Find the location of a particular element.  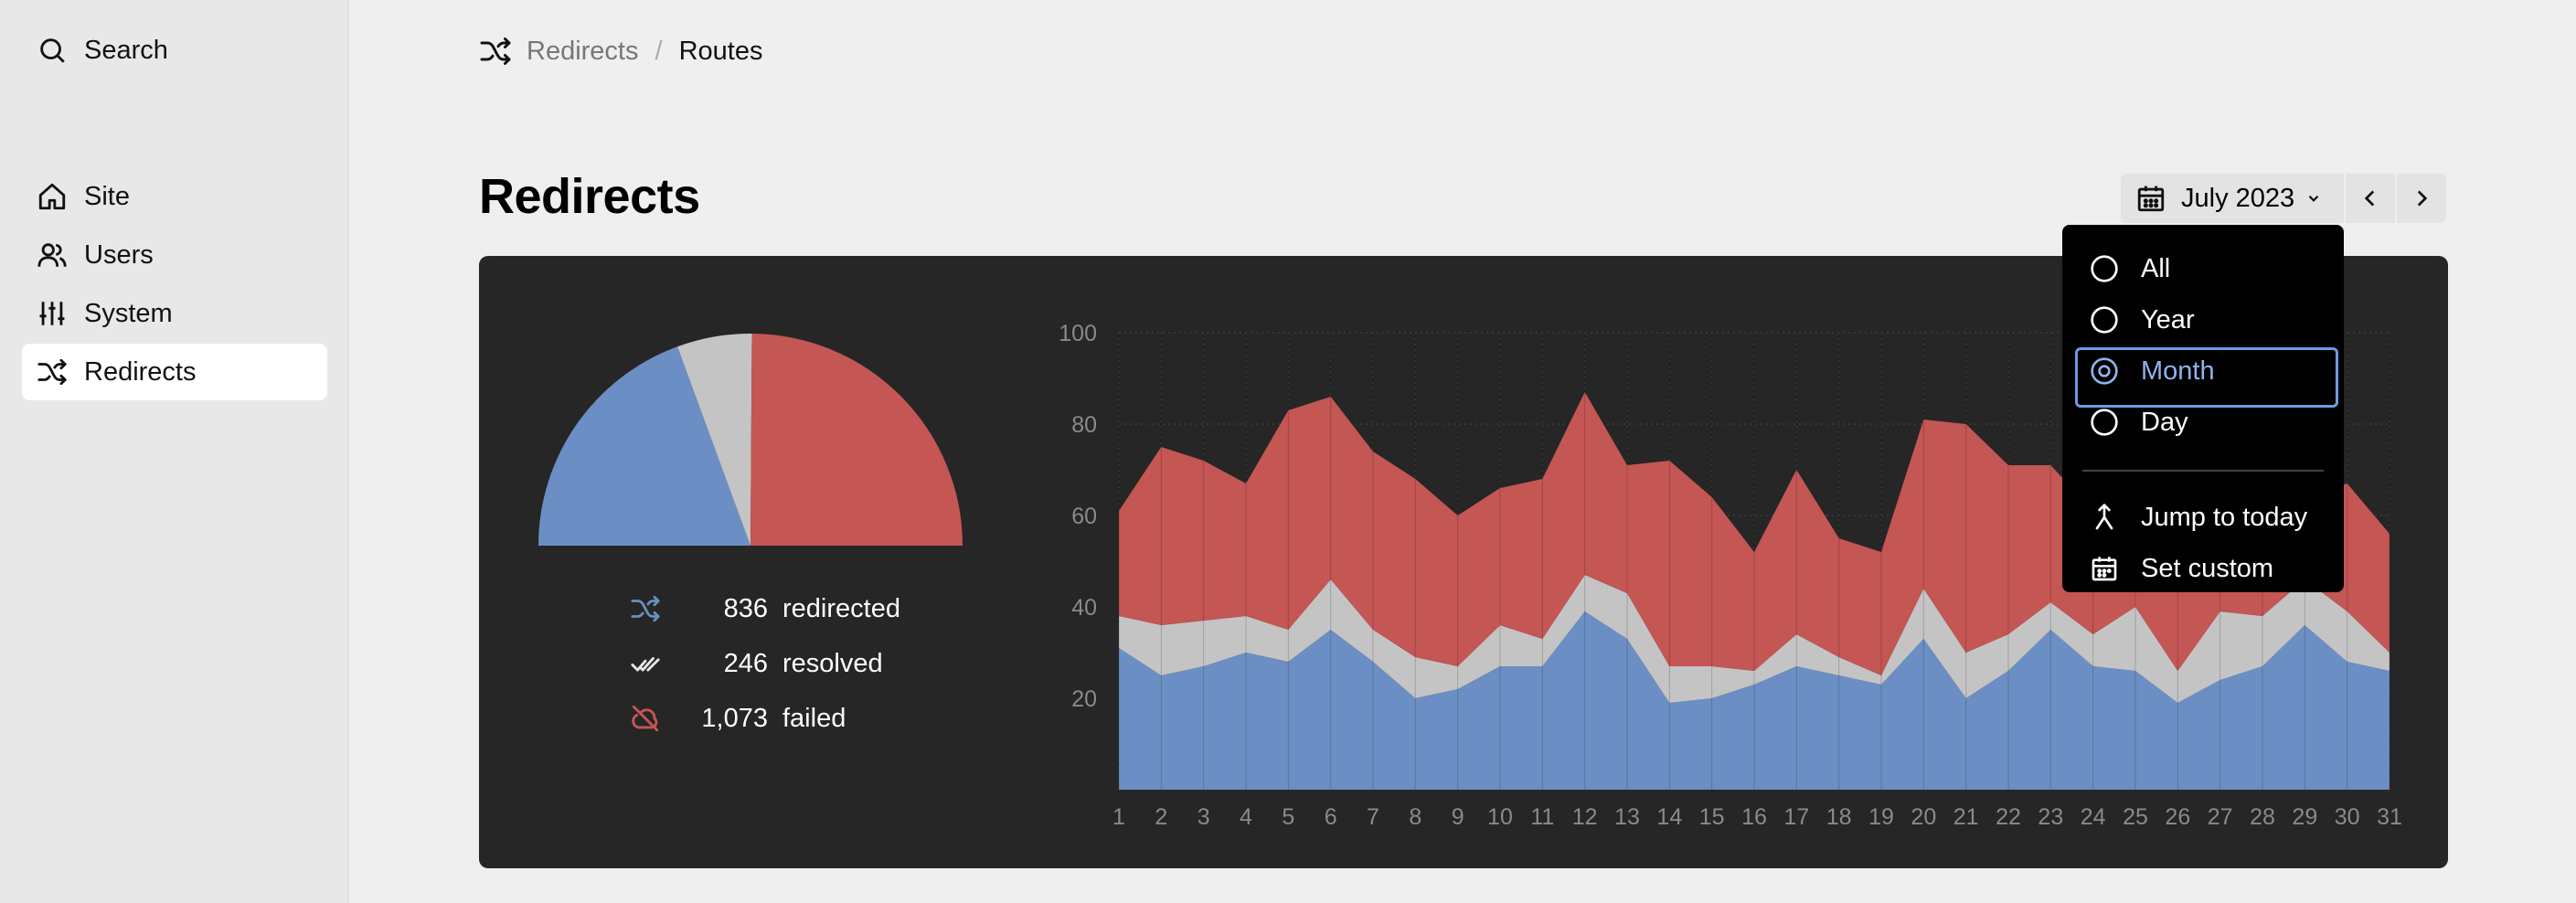

period-option-label: Day is located at coordinates (2164, 422).